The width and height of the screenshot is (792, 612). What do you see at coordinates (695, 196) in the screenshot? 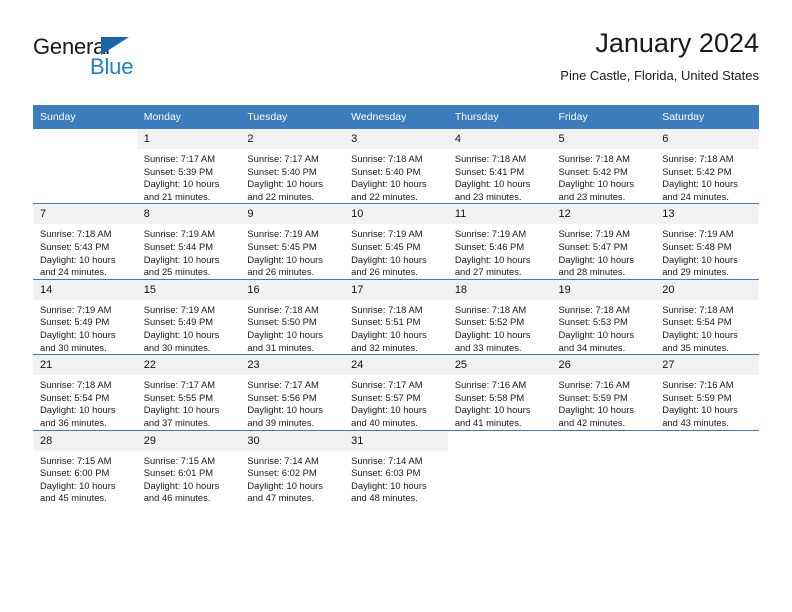
I see `daylight-text-line2: and 24 minutes.` at bounding box center [695, 196].